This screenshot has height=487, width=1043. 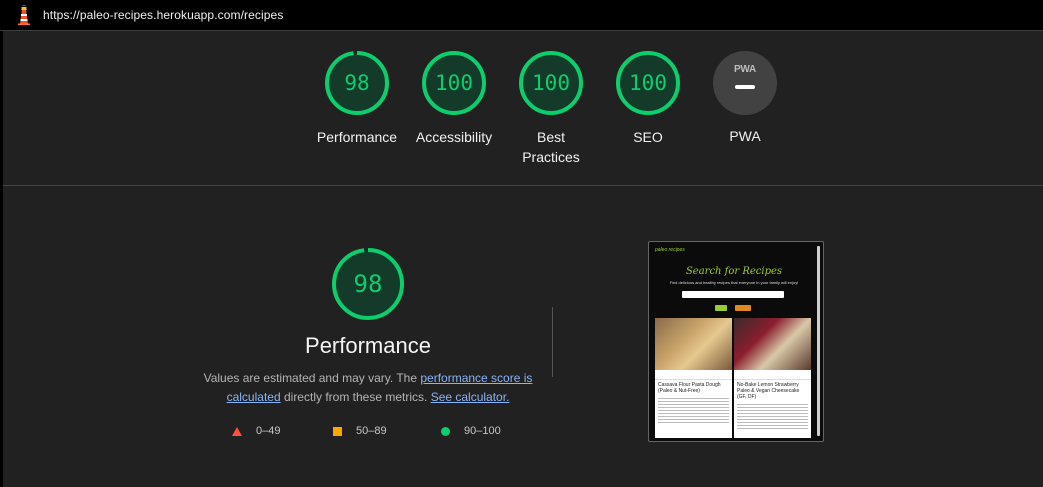 I want to click on lighthouse-icon, so click(x=24, y=15).